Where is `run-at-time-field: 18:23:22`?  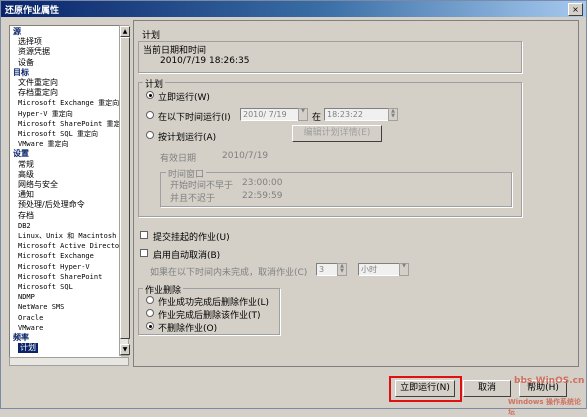 run-at-time-field: 18:23:22 is located at coordinates (357, 114).